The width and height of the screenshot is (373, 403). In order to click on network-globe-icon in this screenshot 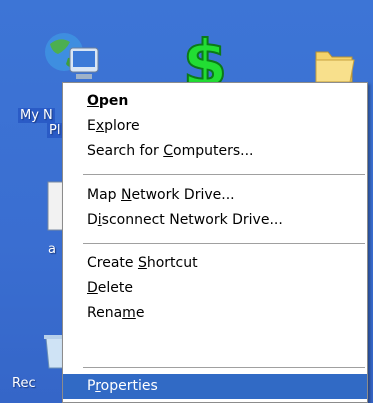, I will do `click(71, 58)`.